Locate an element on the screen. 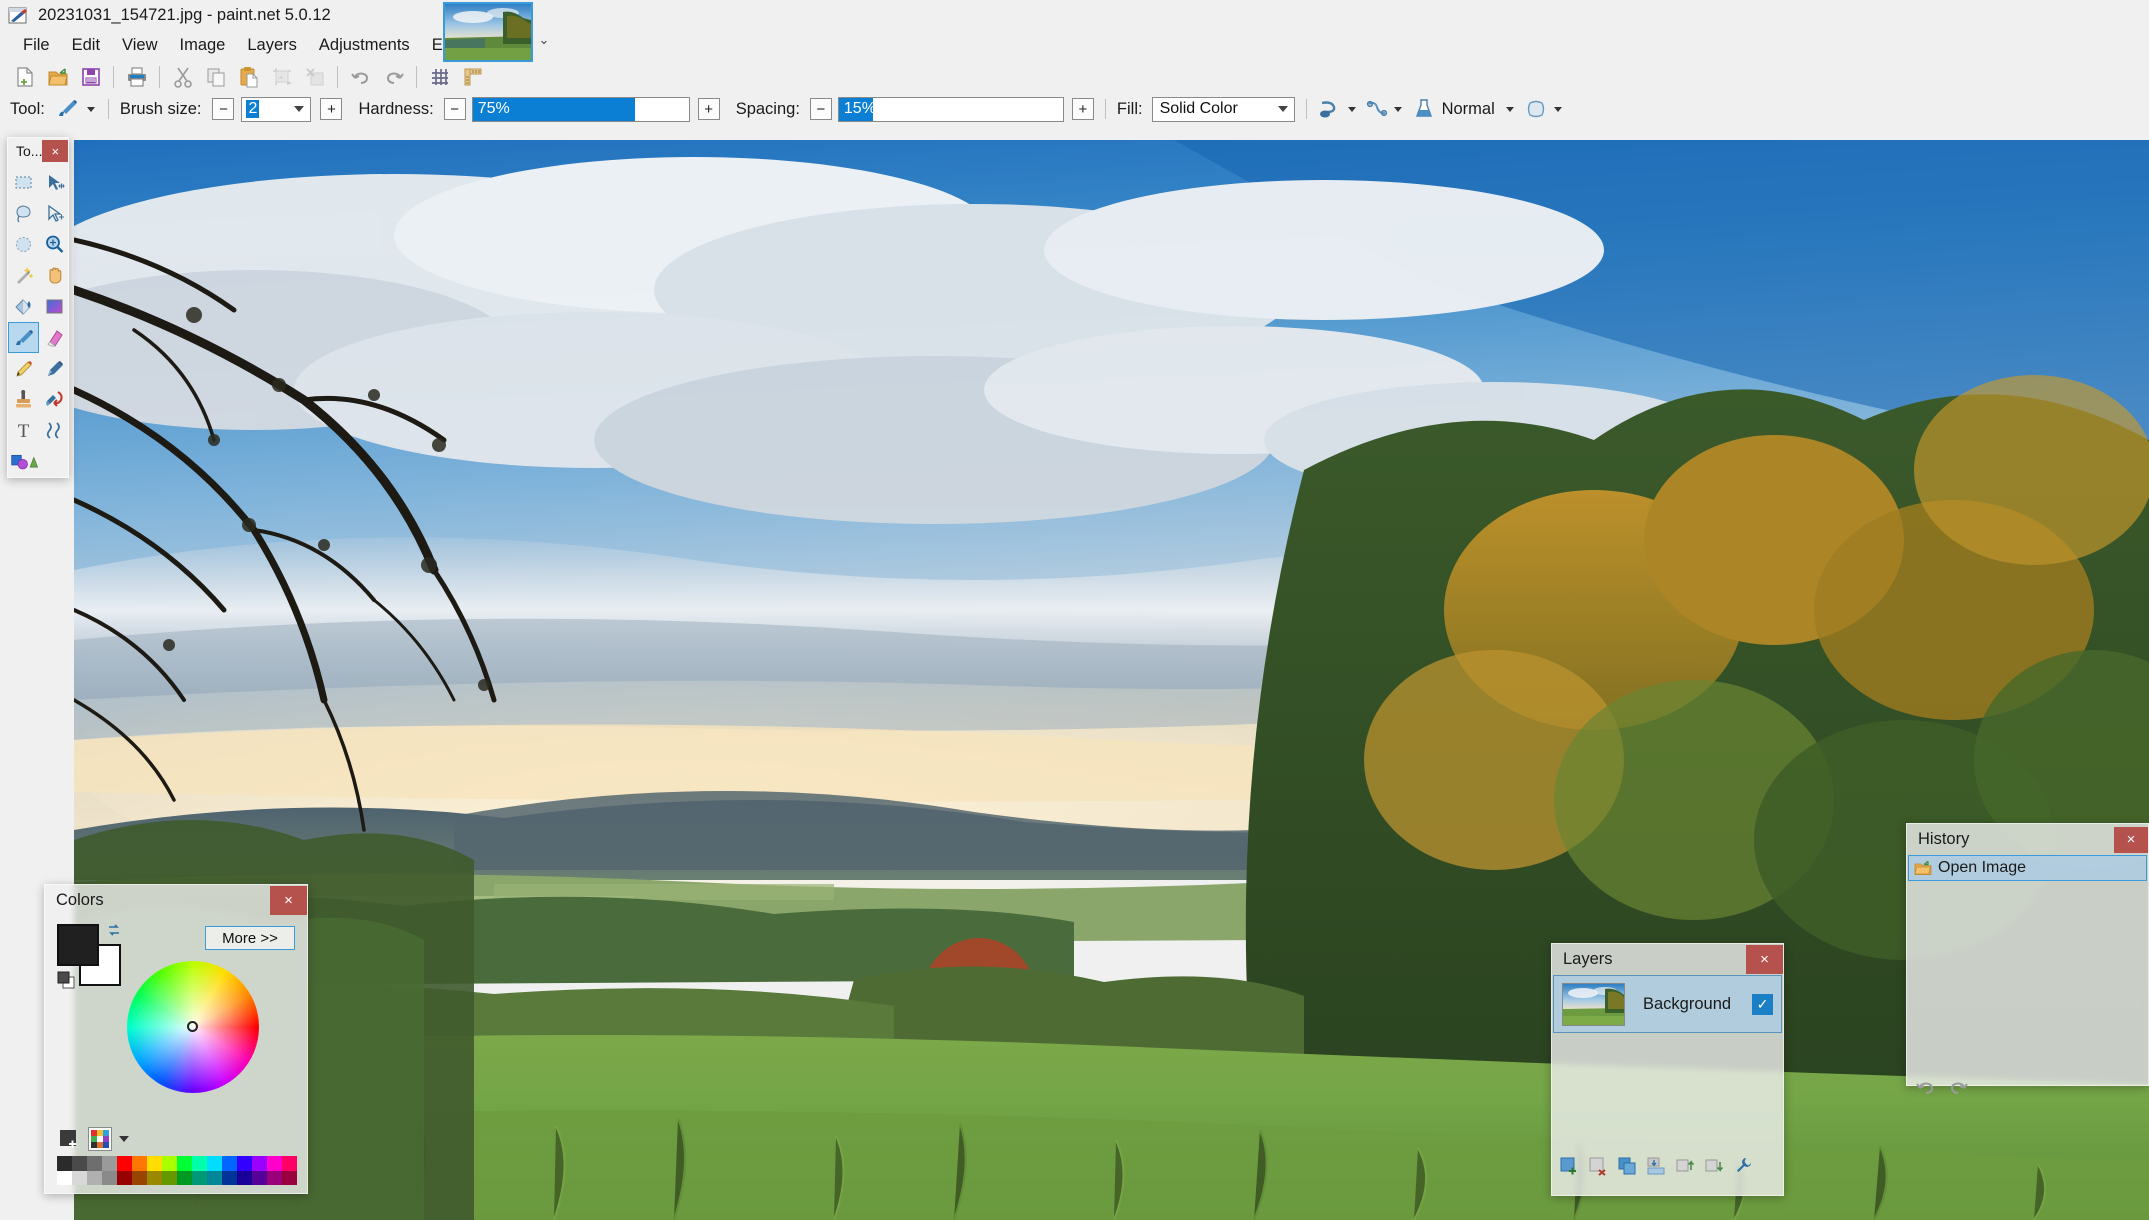  text-tool: T is located at coordinates (23, 430).